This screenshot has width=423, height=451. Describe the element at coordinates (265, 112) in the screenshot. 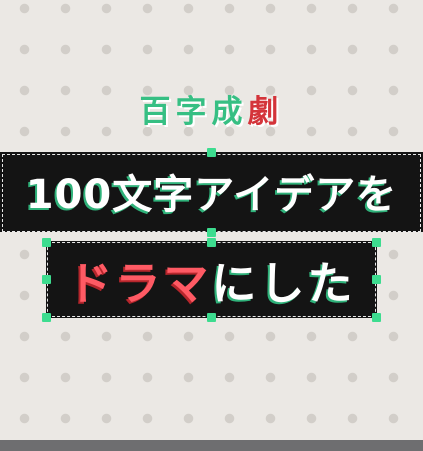

I see `subtitle-red-text: 劇` at that location.